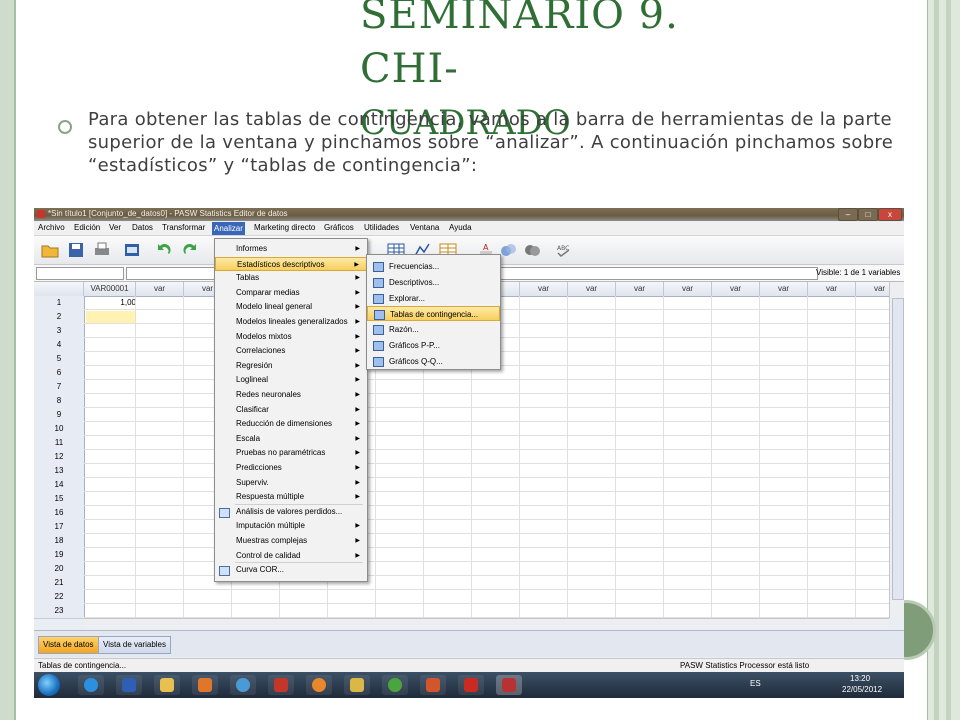 The width and height of the screenshot is (960, 720). Describe the element at coordinates (59, 471) in the screenshot. I see `row-number: 13` at that location.